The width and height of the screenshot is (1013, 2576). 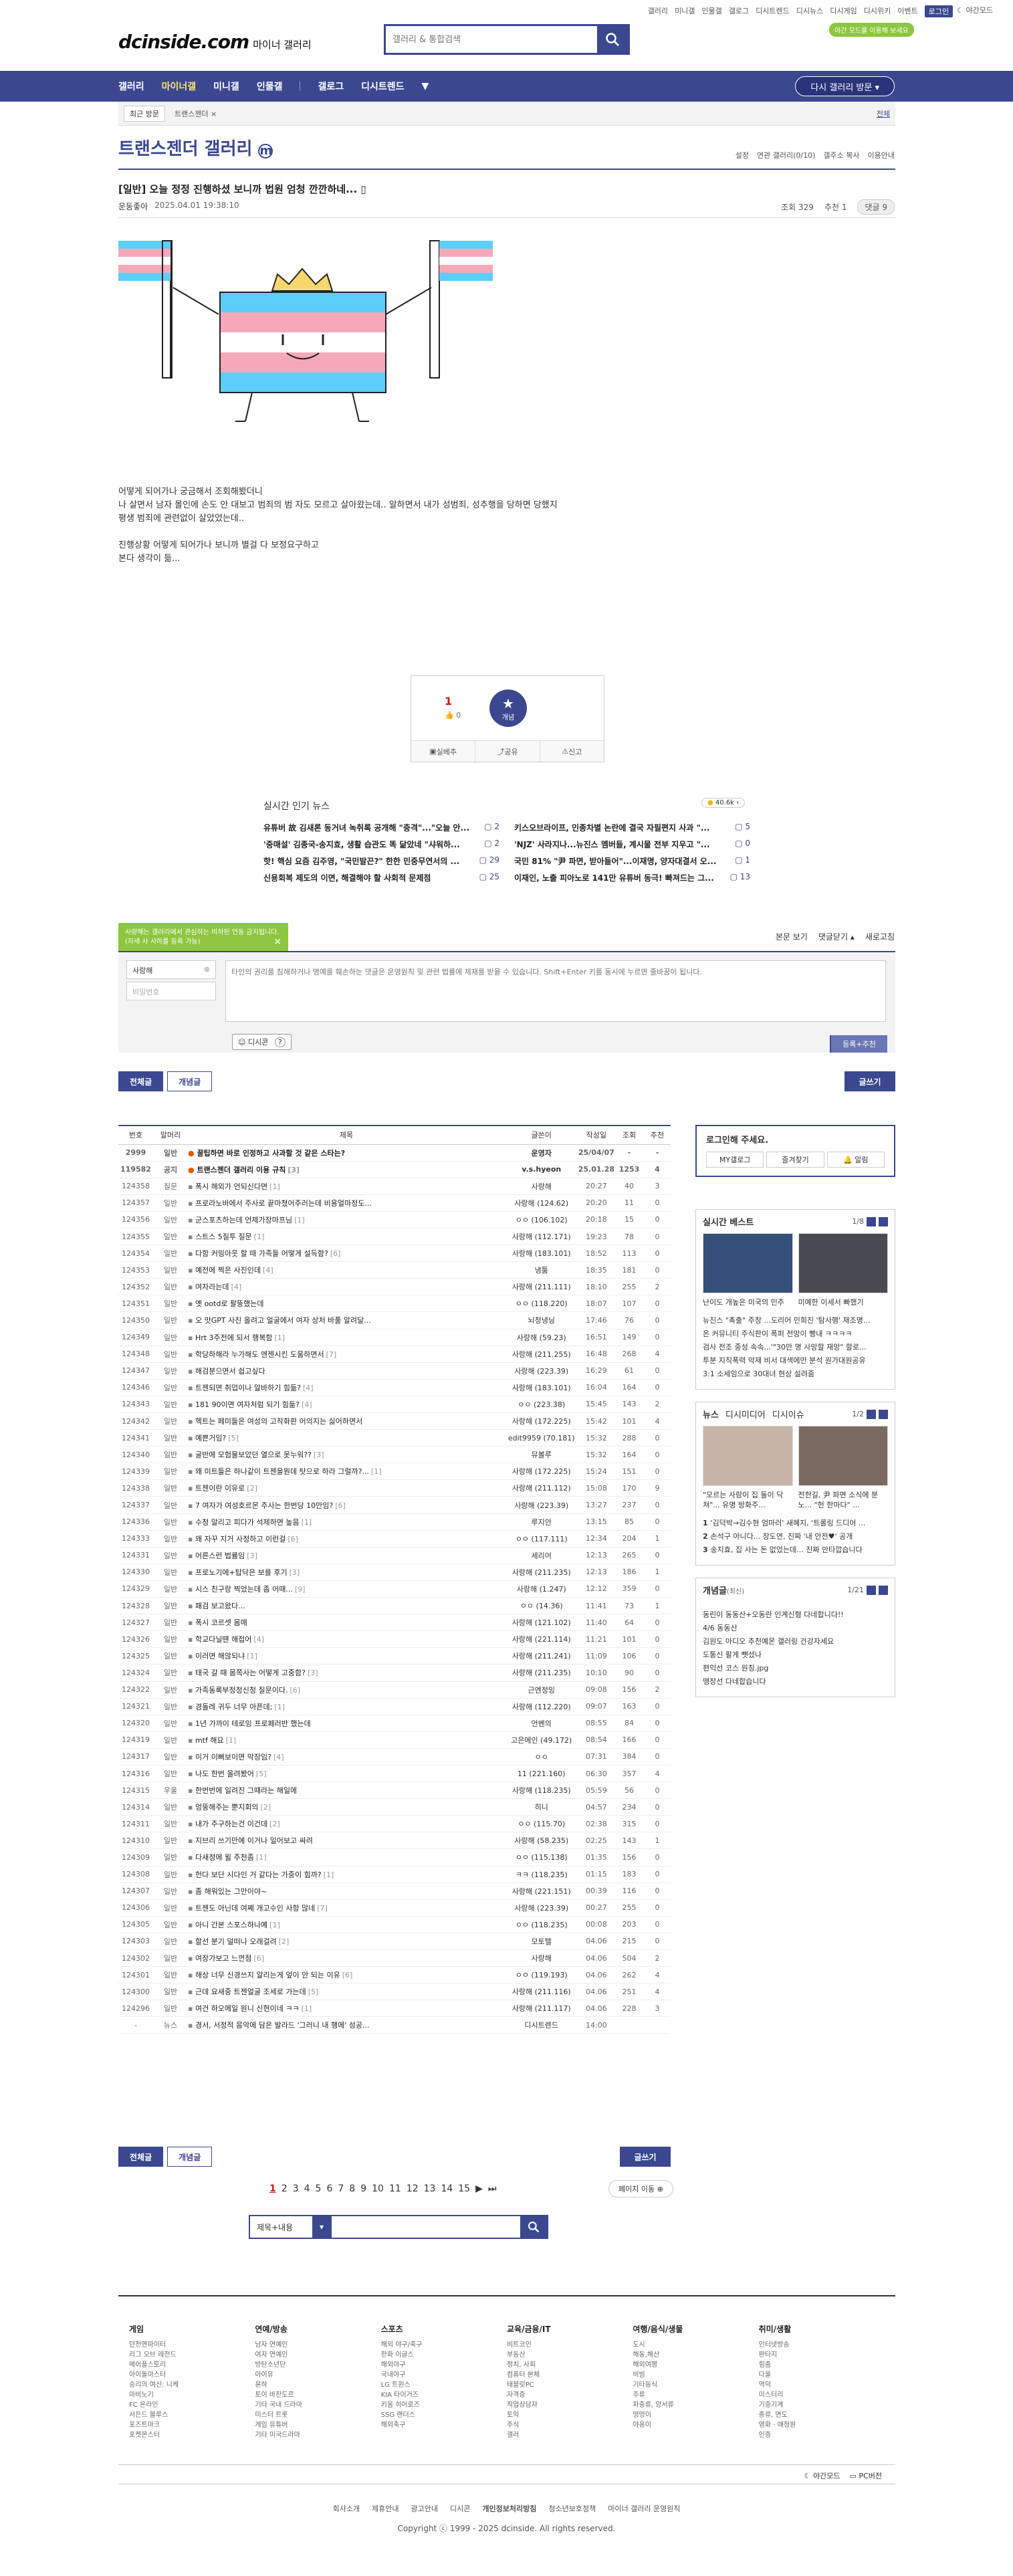 What do you see at coordinates (346, 1791) in the screenshot?
I see `post-title-cell: ▪ 한번번에 일려진 그때라는 해일에` at bounding box center [346, 1791].